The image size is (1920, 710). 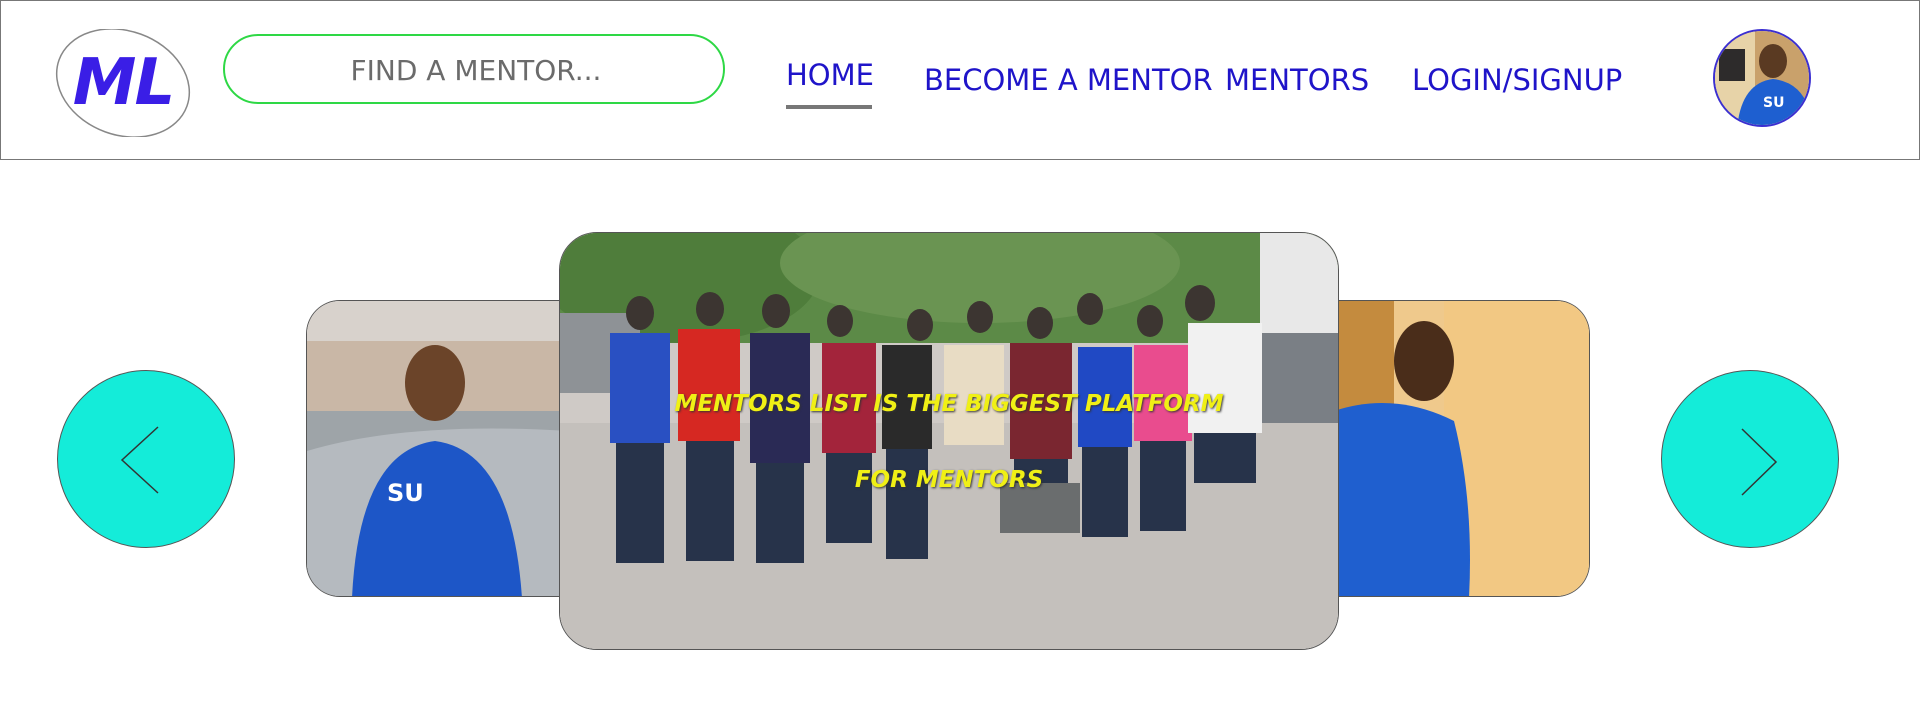 I want to click on avatar-photo: SU, so click(x=1762, y=78).